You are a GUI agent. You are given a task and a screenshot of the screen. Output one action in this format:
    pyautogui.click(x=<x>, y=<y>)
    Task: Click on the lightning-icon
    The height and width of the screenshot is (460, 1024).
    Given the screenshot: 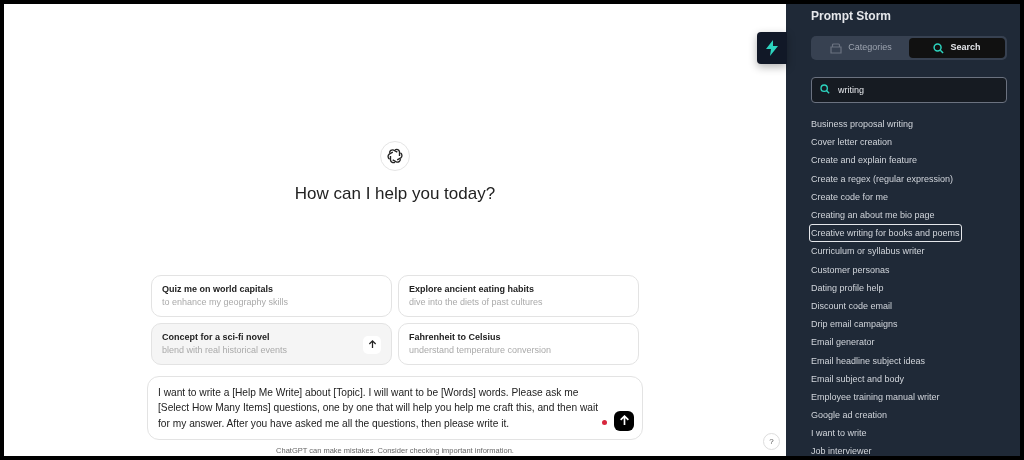 What is the action you would take?
    pyautogui.click(x=772, y=48)
    